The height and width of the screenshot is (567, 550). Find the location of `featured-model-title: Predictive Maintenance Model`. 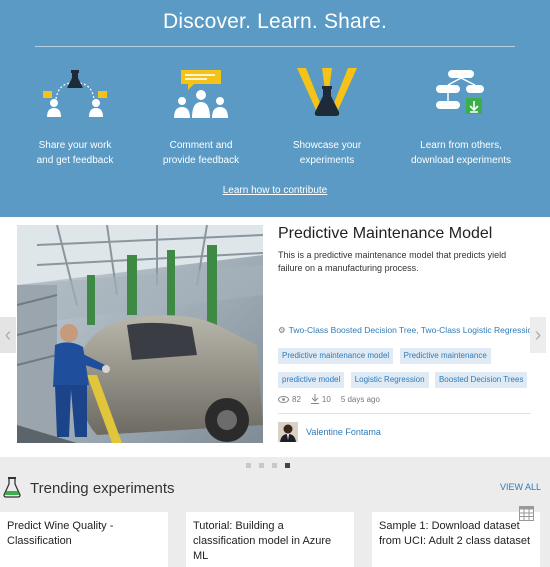

featured-model-title: Predictive Maintenance Model is located at coordinates (385, 234).